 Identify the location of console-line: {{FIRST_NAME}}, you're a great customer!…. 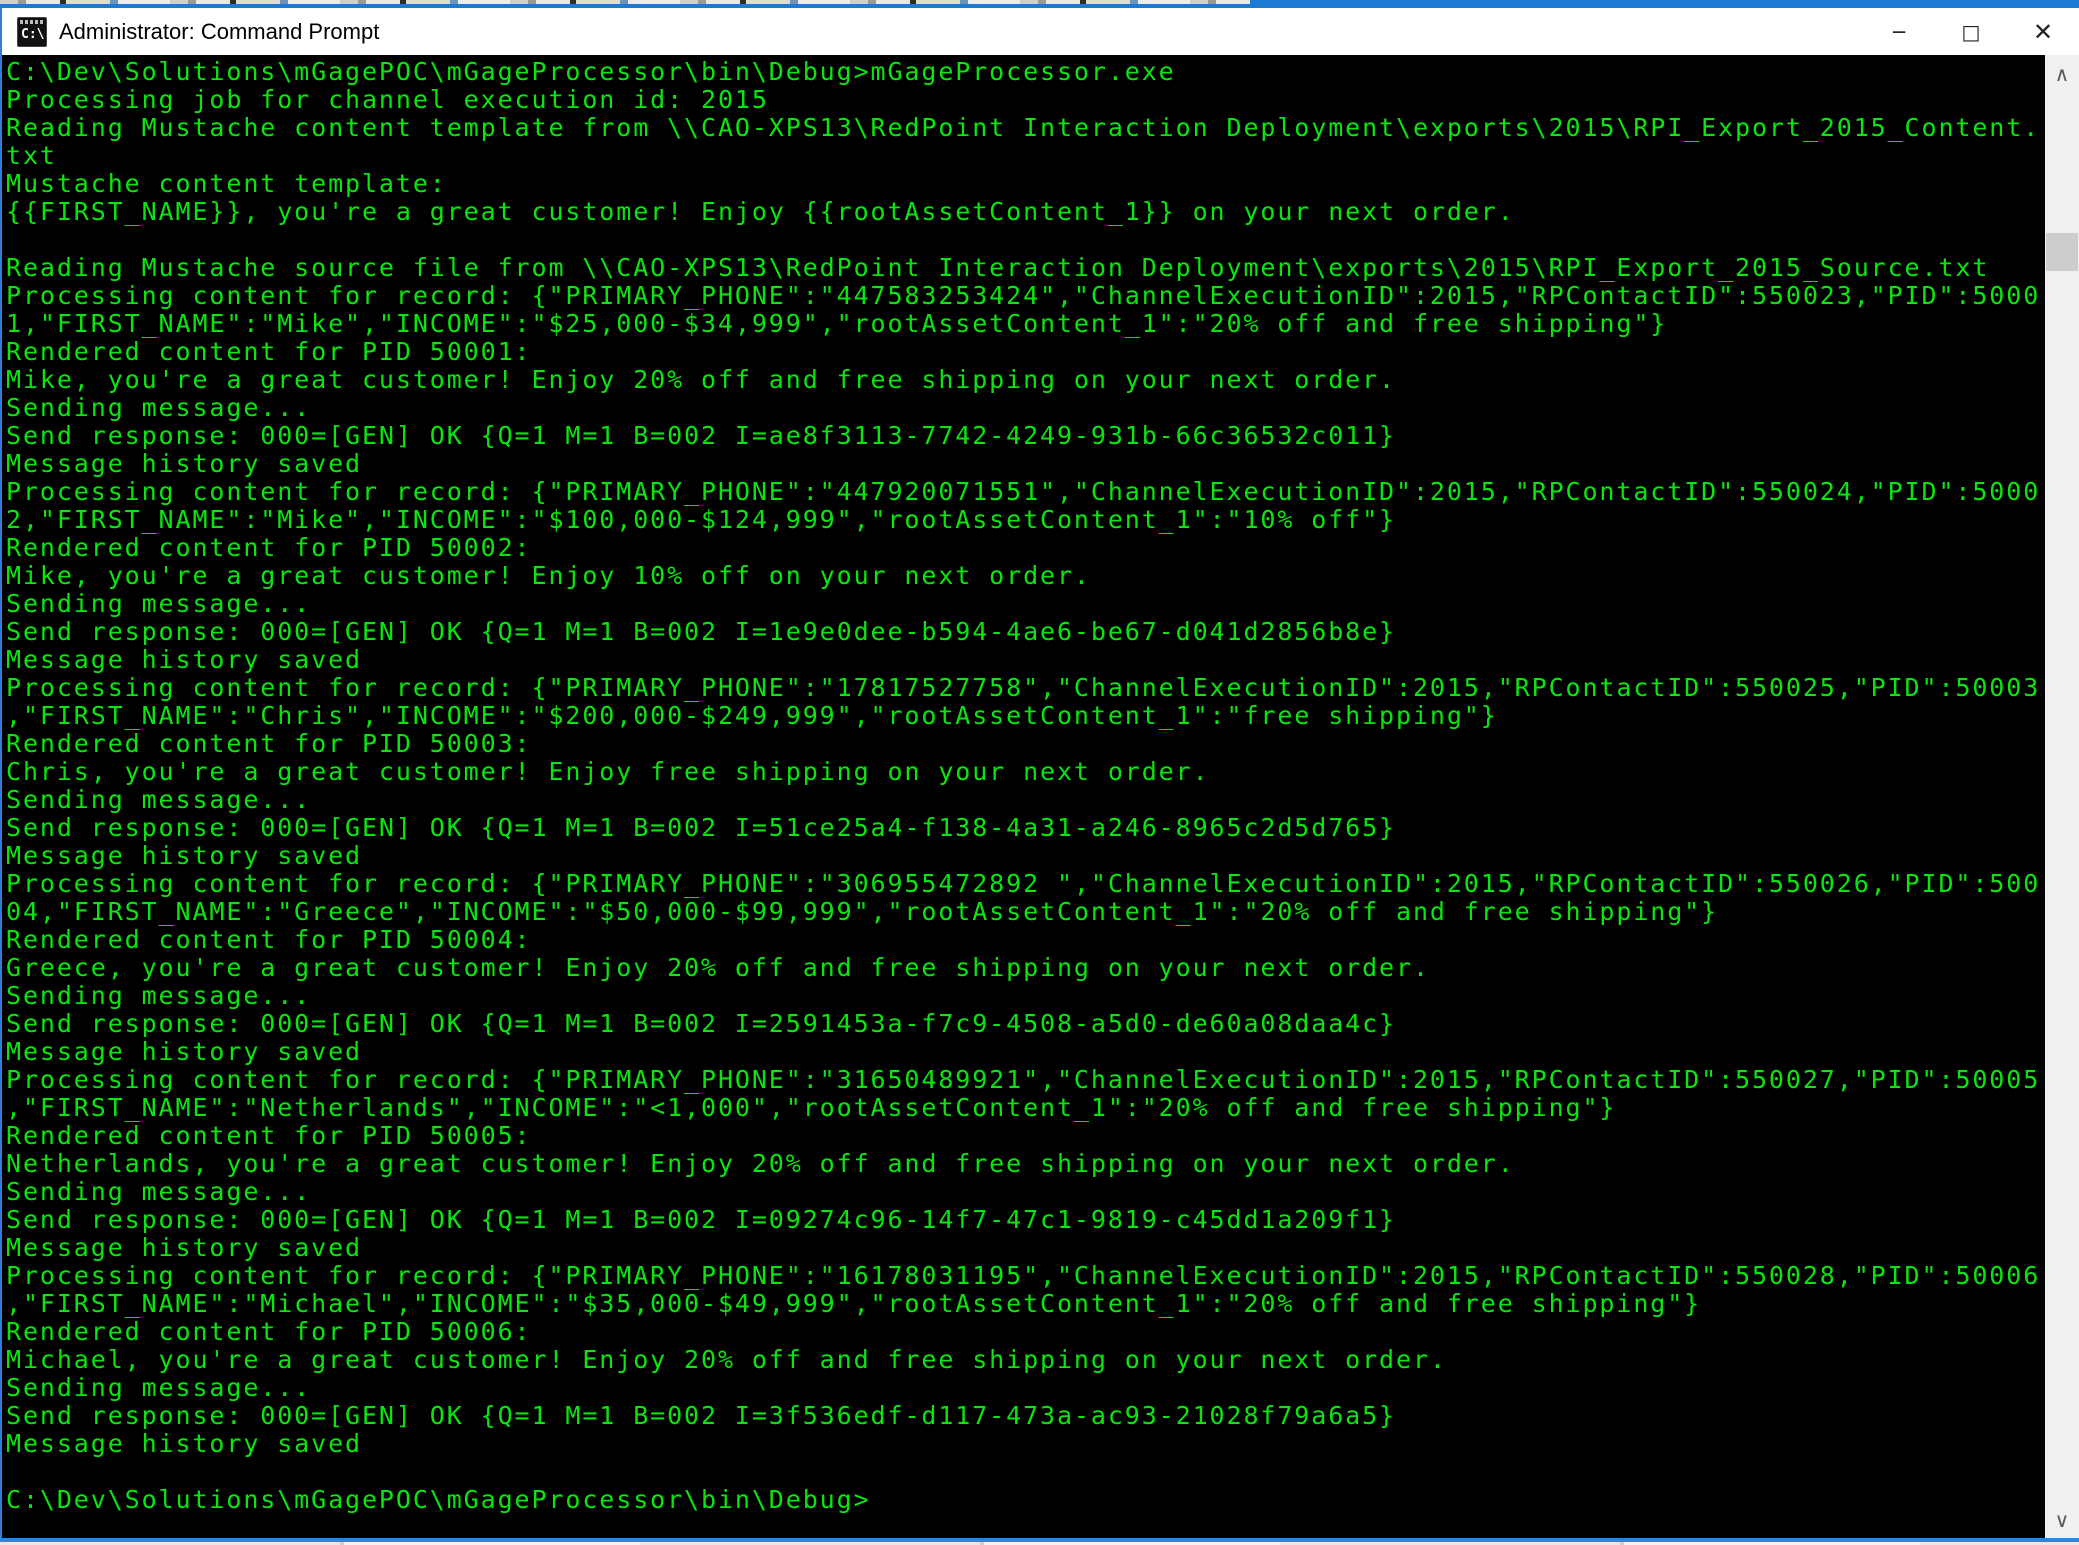
(760, 212).